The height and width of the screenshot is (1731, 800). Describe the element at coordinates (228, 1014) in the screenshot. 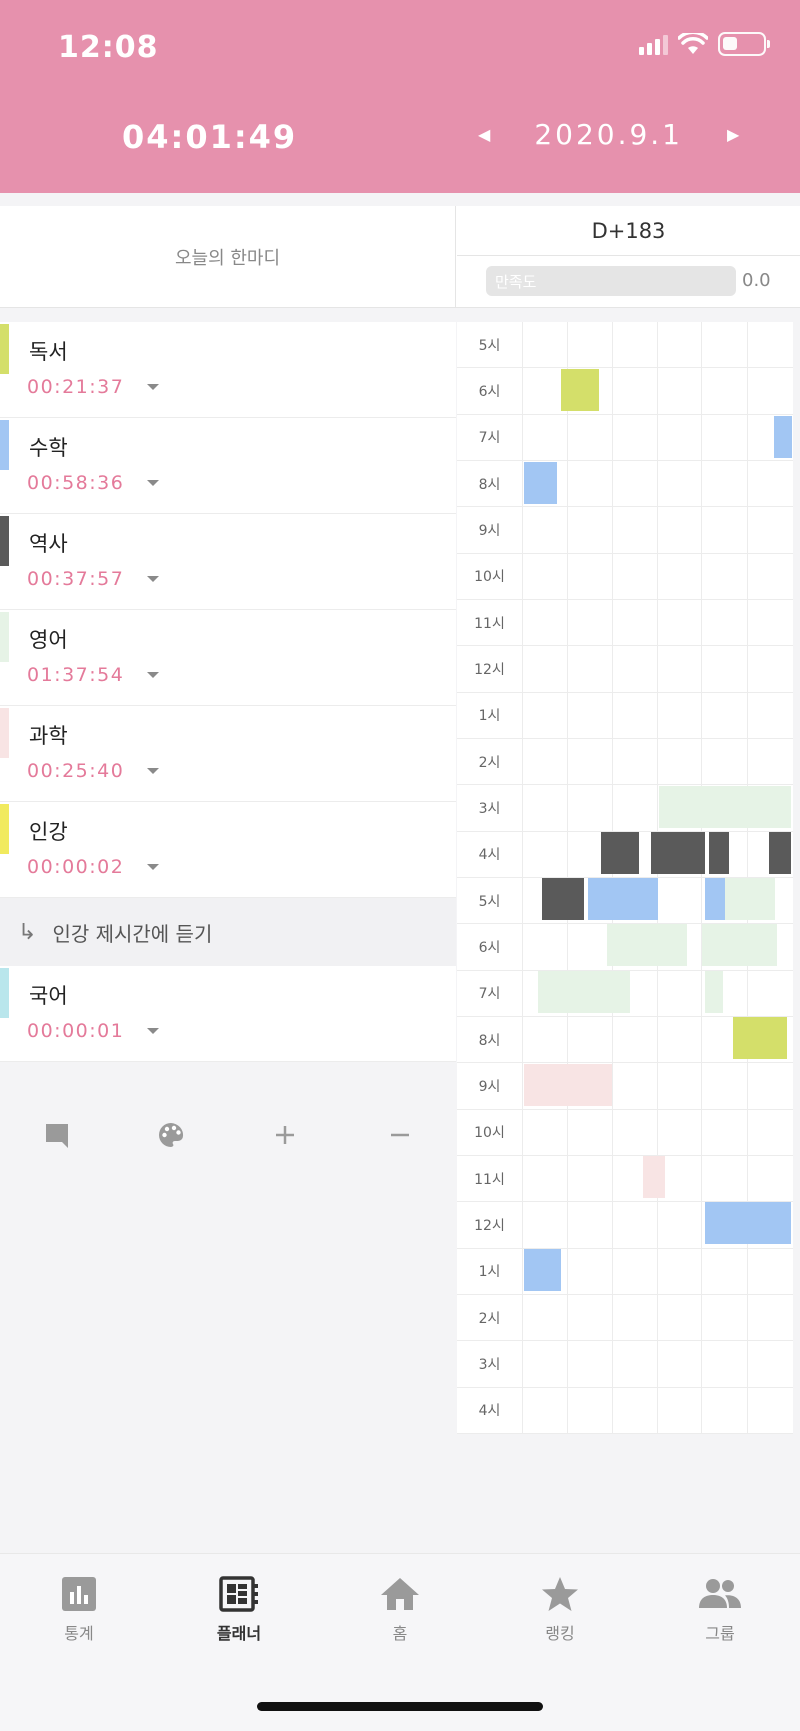

I see `subject-item: 국어 00:00:01` at that location.